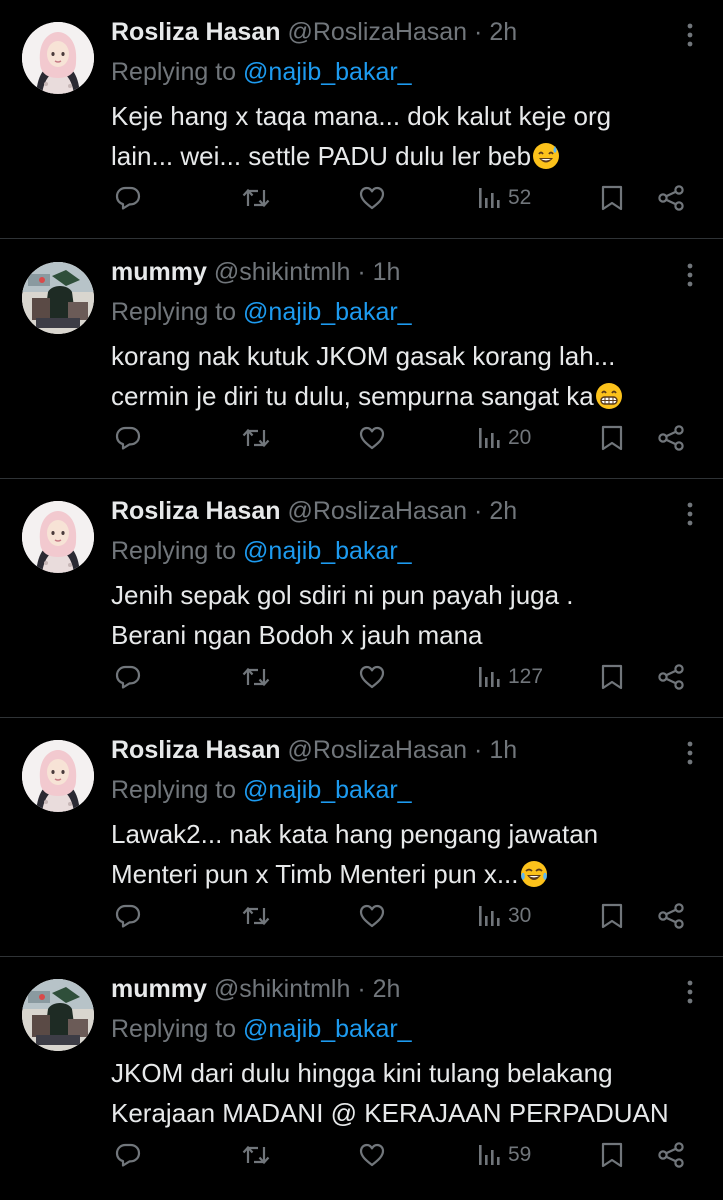  What do you see at coordinates (520, 437) in the screenshot?
I see `views-count: 20` at bounding box center [520, 437].